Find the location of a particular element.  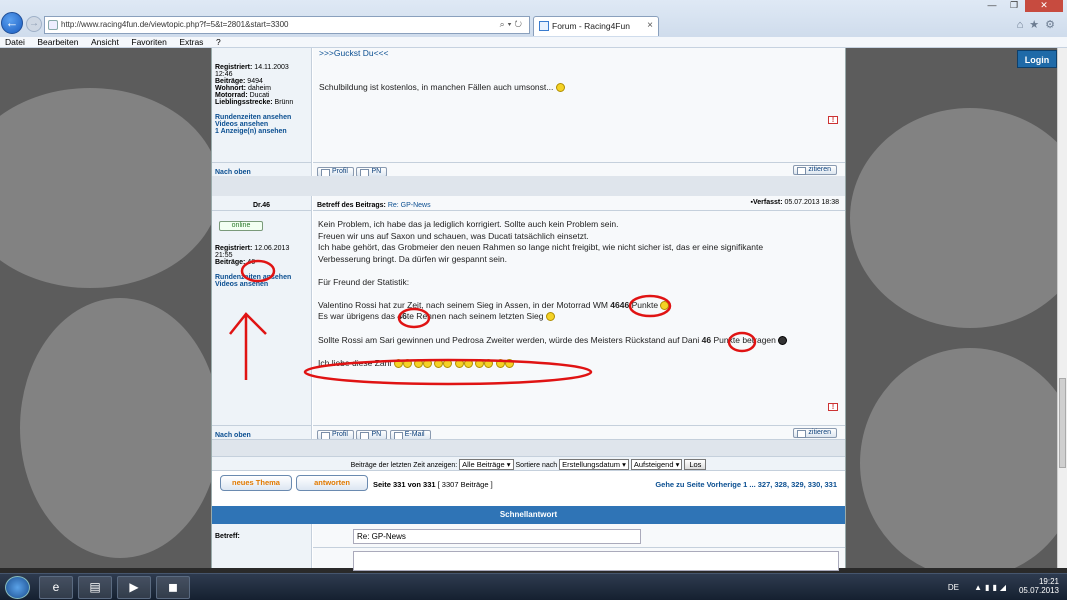

home-icon: ⌂ is located at coordinates (1023, 25).